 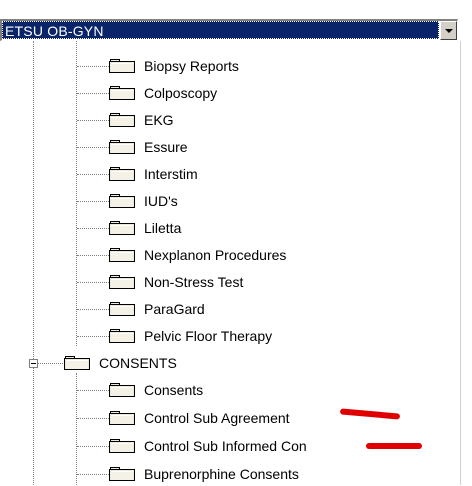 What do you see at coordinates (161, 201) in the screenshot?
I see `tree-item-label: IUD's` at bounding box center [161, 201].